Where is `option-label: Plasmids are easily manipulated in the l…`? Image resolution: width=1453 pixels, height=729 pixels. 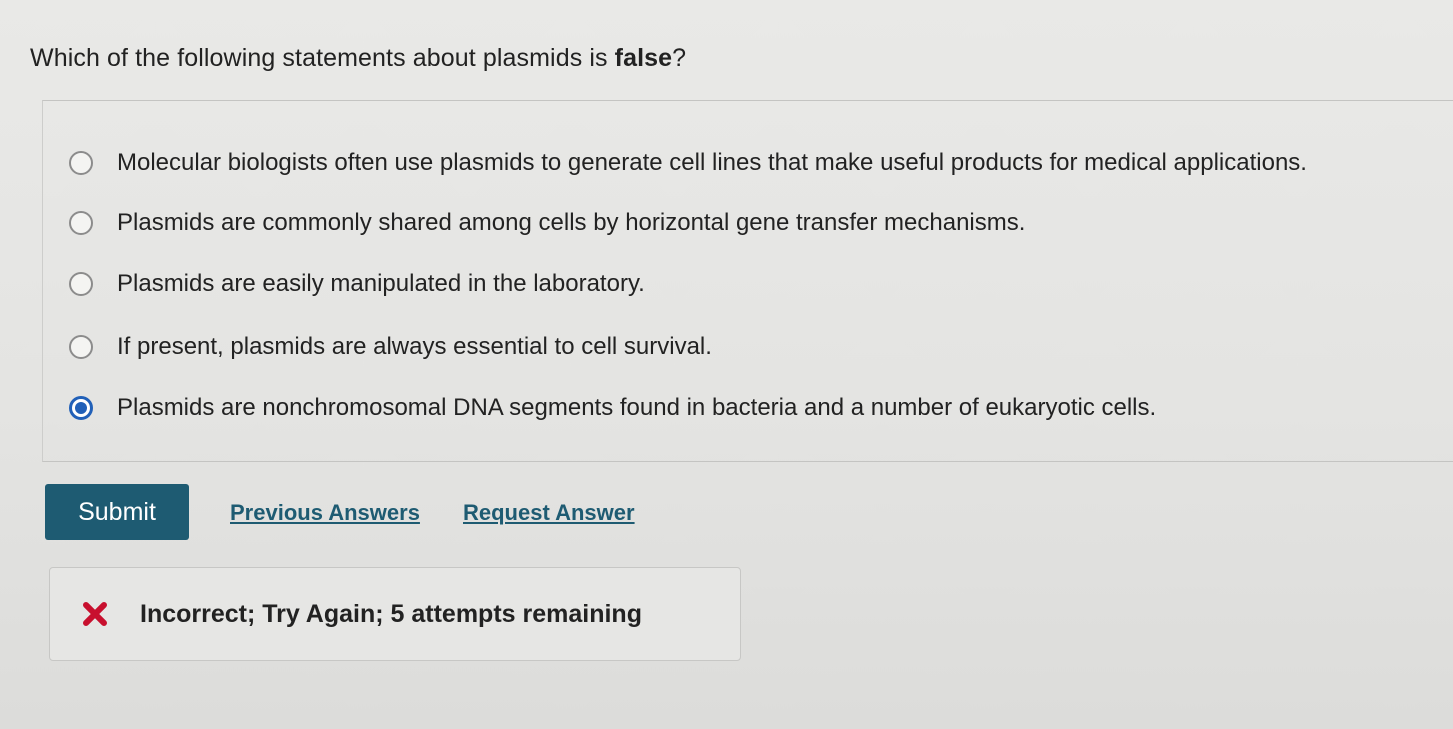
option-label: Plasmids are easily manipulated in the l… is located at coordinates (381, 283).